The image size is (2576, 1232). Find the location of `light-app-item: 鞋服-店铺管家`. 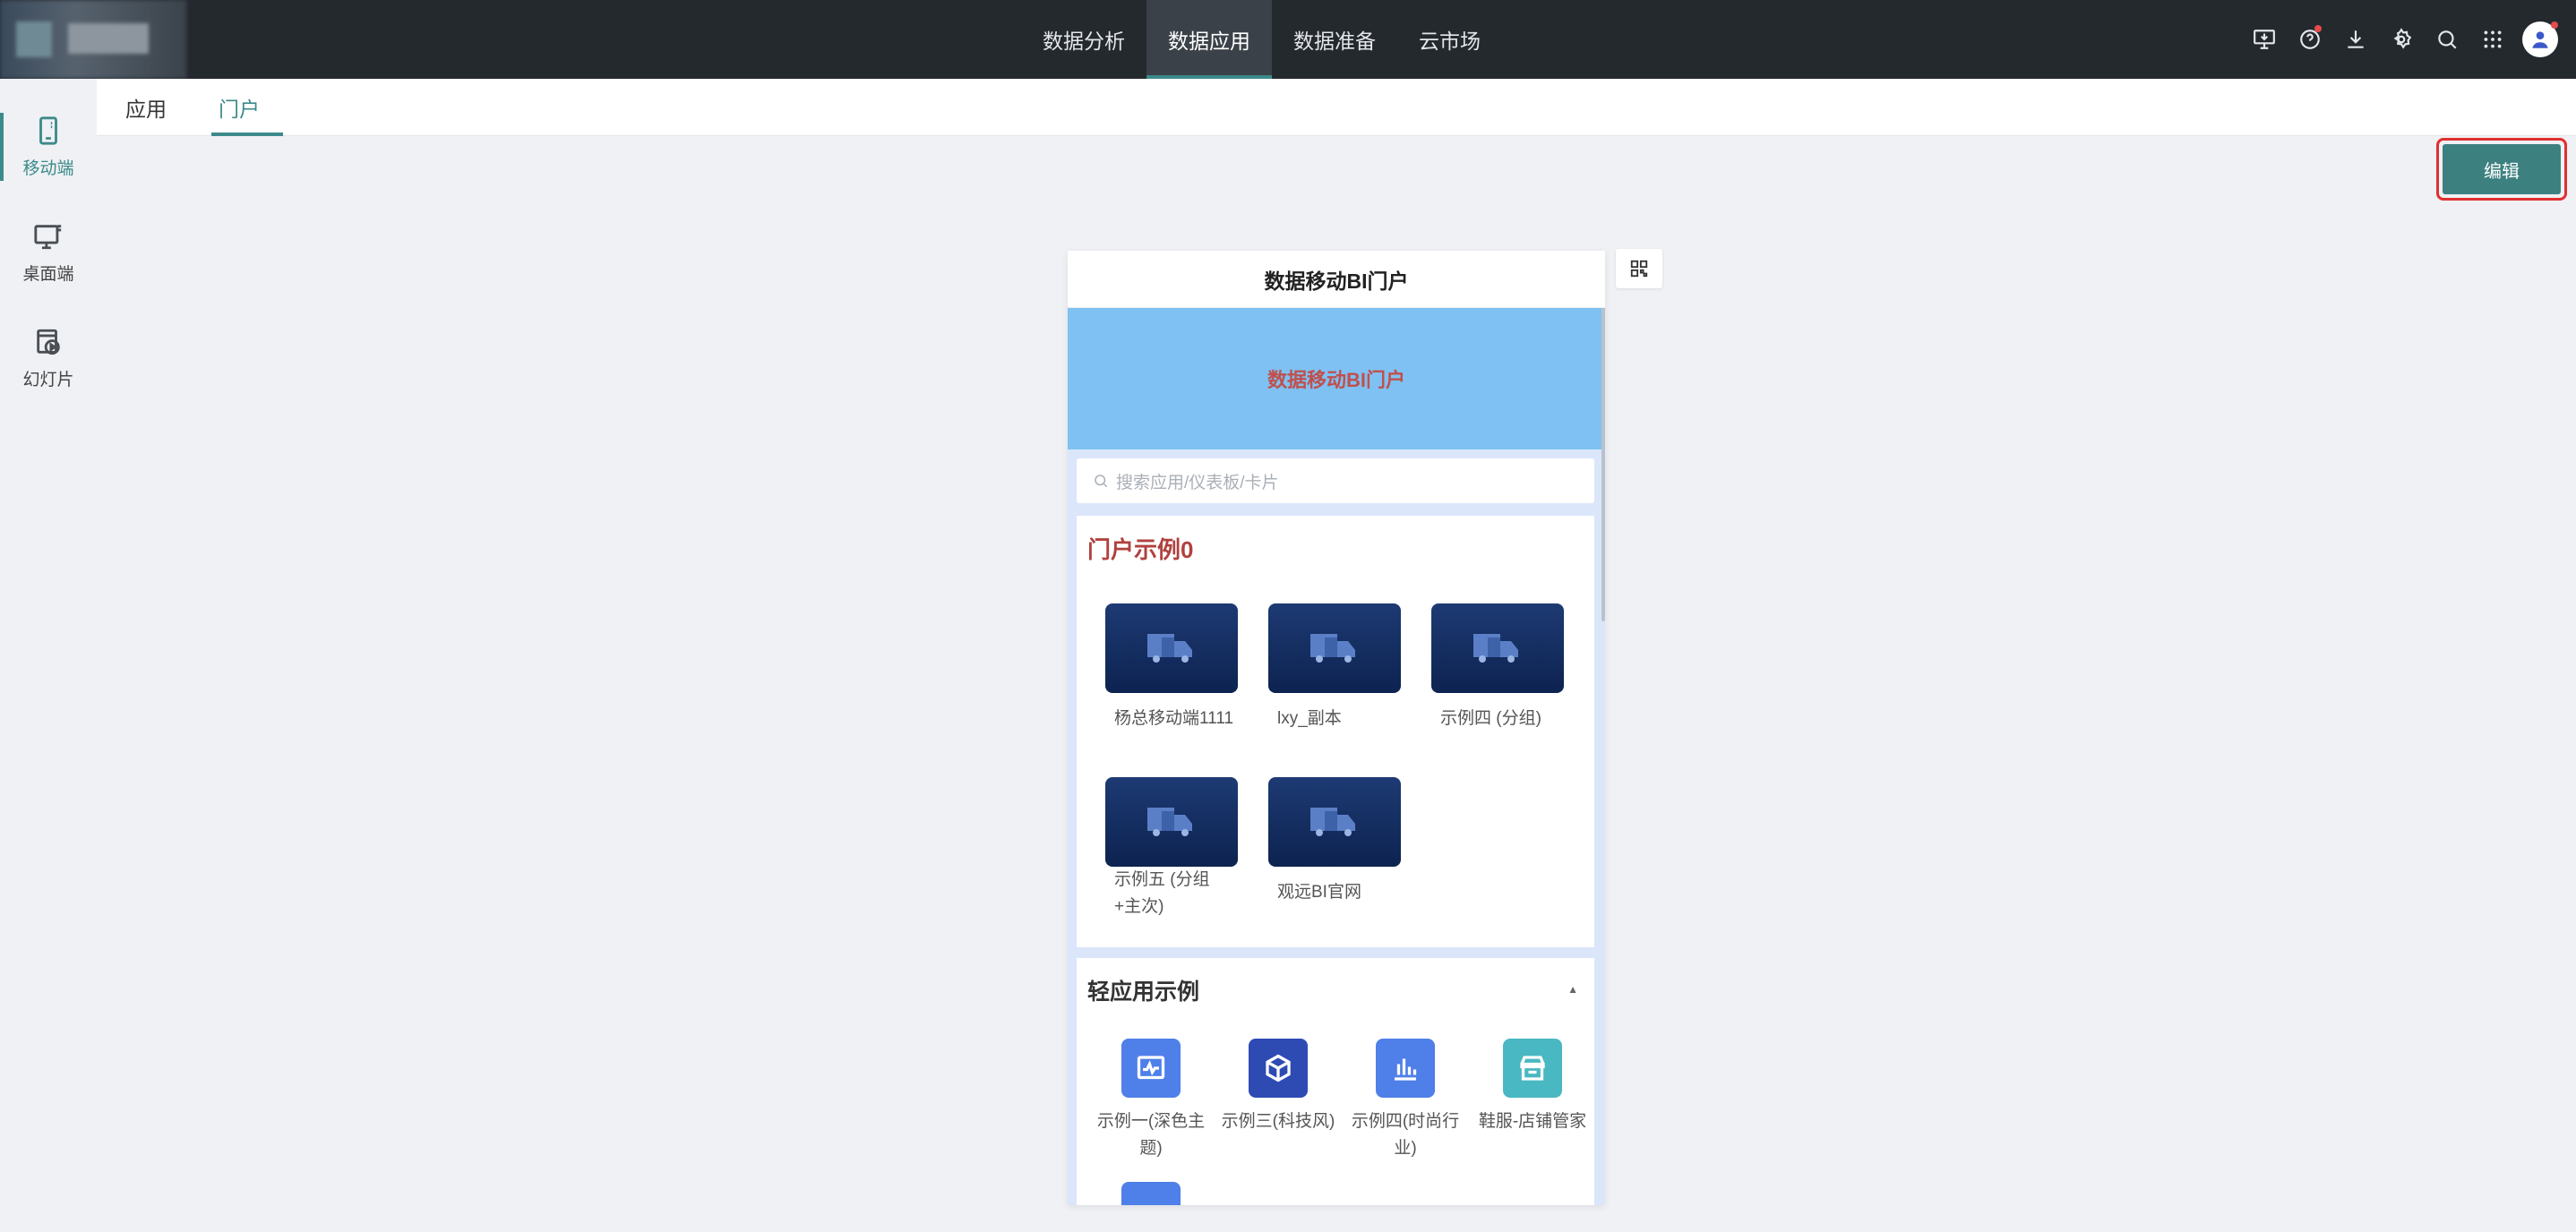

light-app-item: 鞋服-店铺管家 is located at coordinates (1532, 1087).